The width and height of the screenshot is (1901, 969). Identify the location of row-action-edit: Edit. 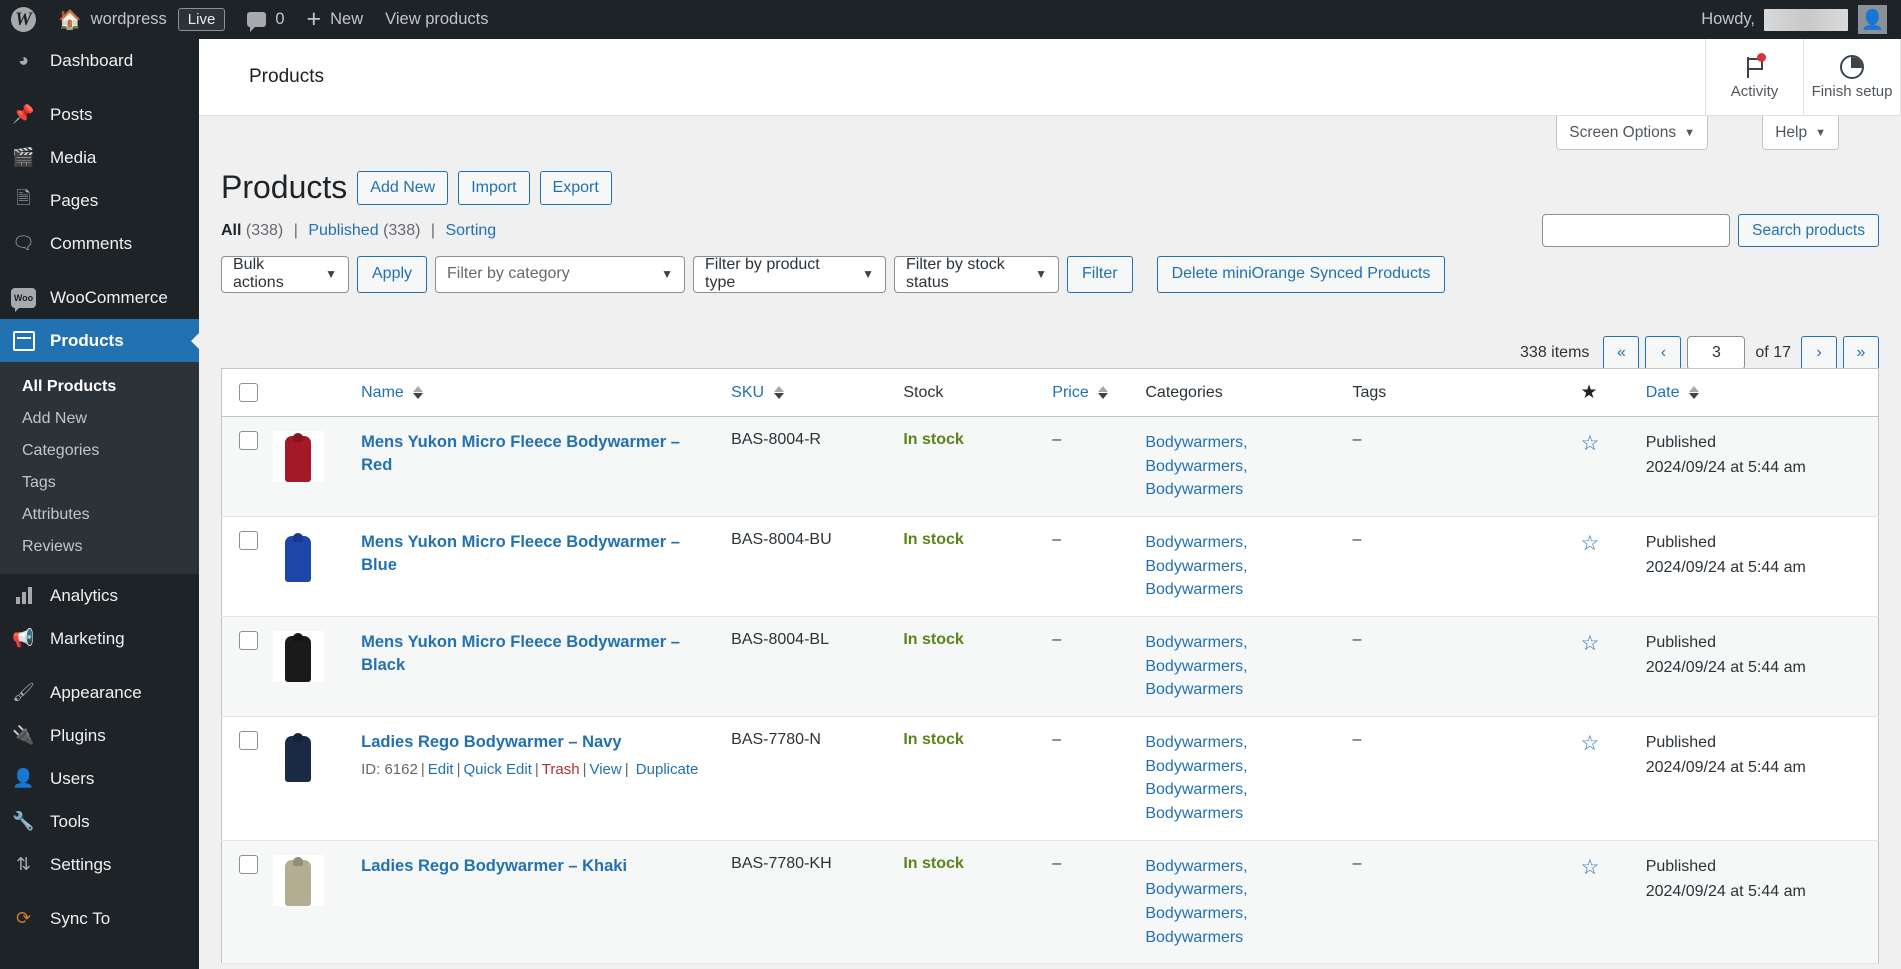
(441, 769).